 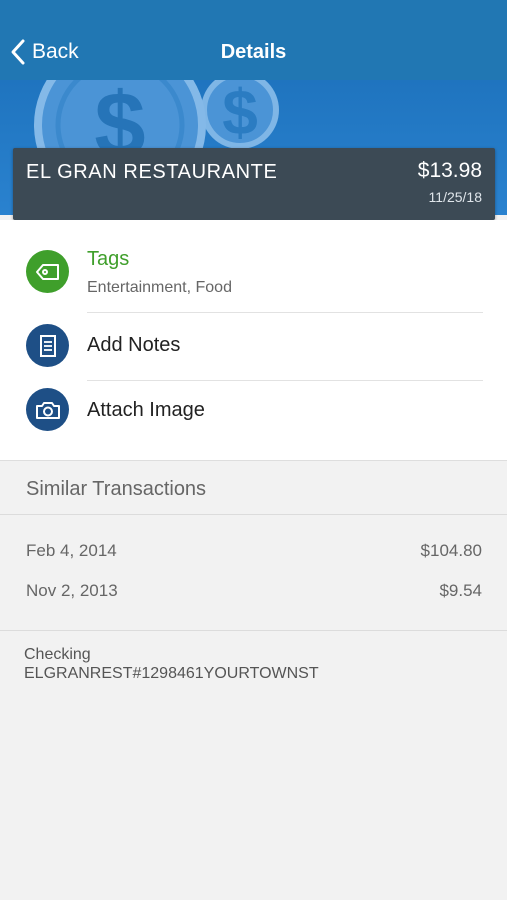 What do you see at coordinates (159, 287) in the screenshot?
I see `tags-value: Entertainment, Food` at bounding box center [159, 287].